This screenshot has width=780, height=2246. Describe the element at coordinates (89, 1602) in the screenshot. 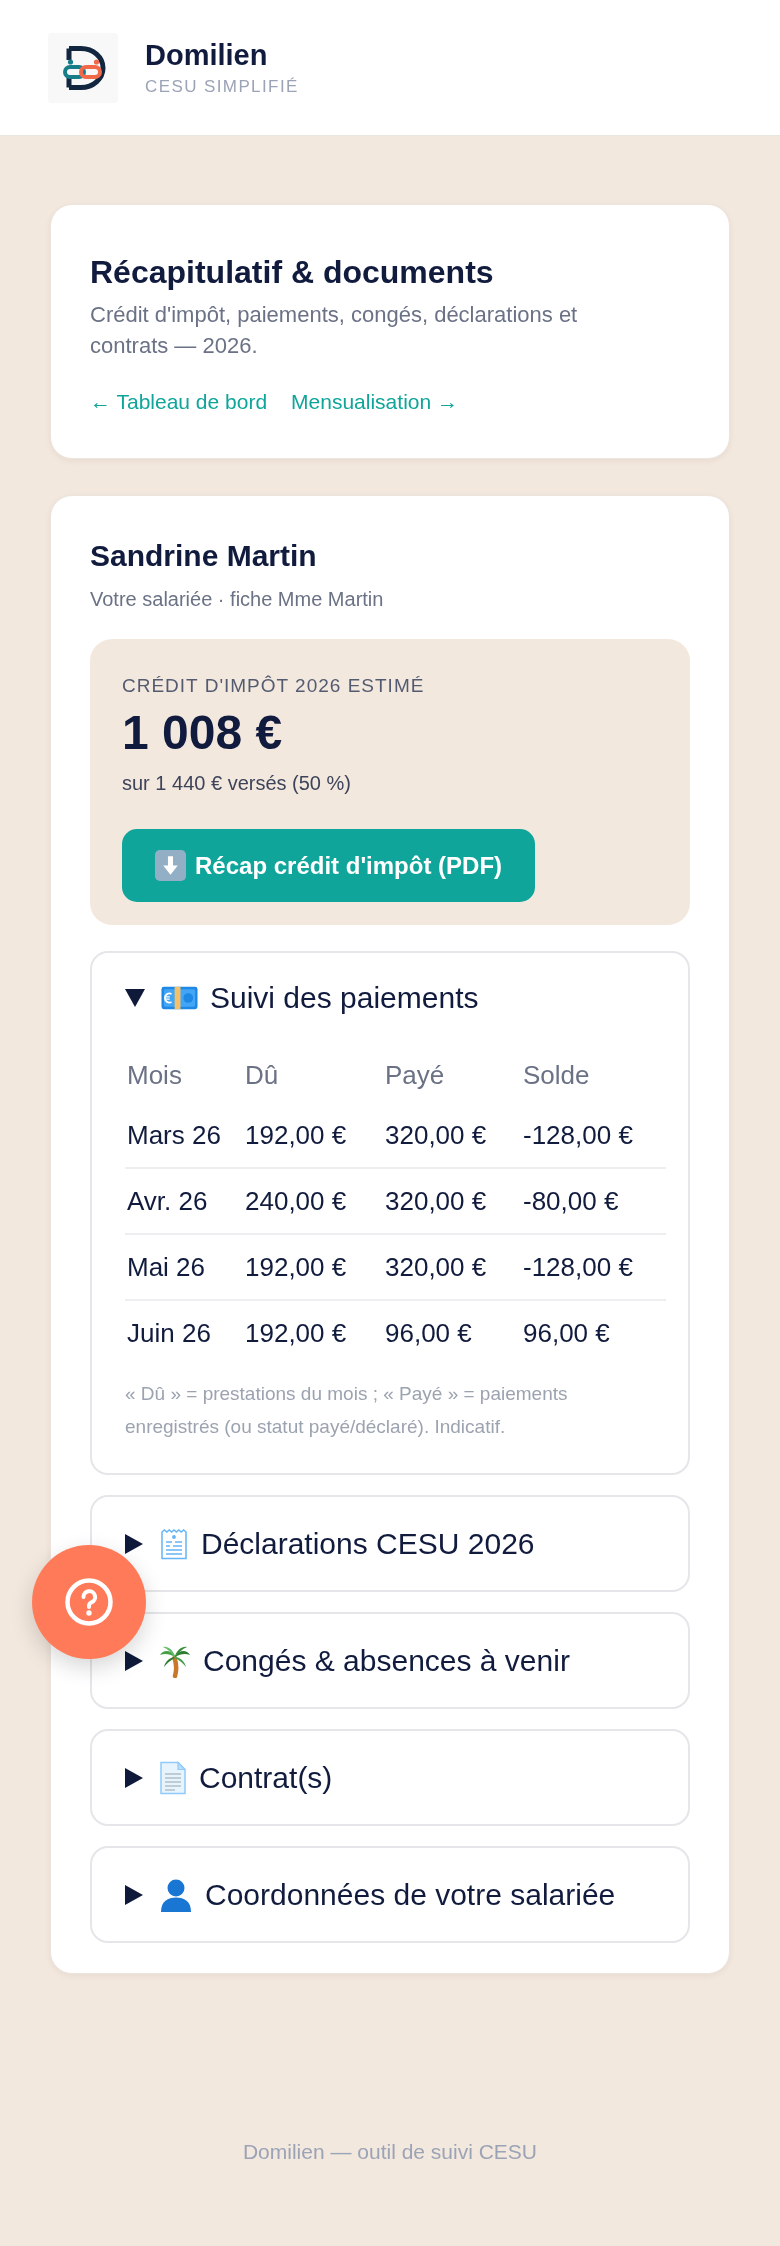

I see `help-icon` at that location.